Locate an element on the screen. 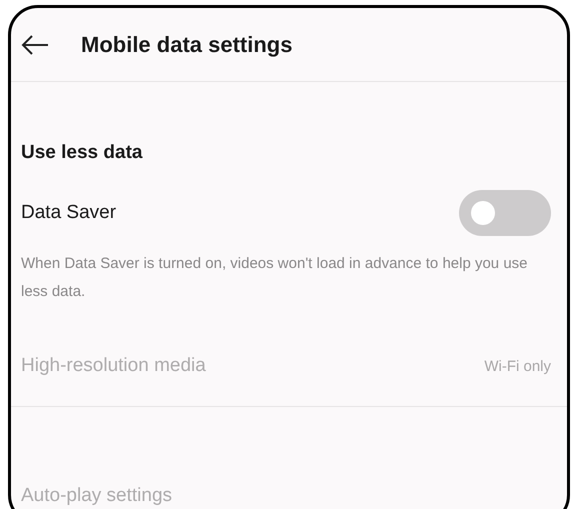 The image size is (578, 509). screen-title: Mobile data settings is located at coordinates (186, 45).